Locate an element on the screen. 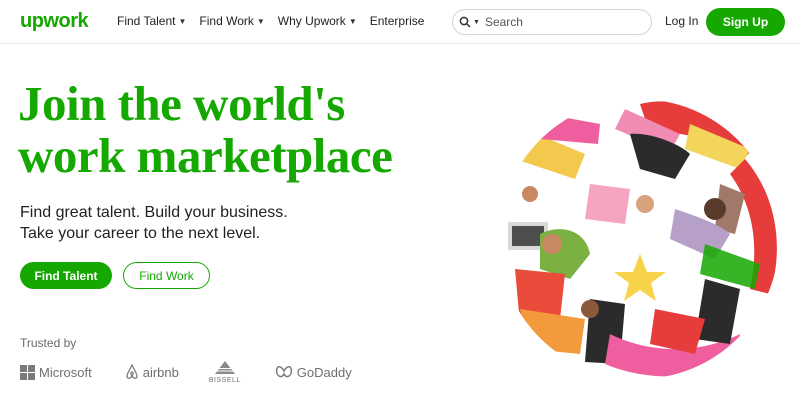 Image resolution: width=800 pixels, height=420 pixels. microsoft-logo-icon is located at coordinates (27, 372).